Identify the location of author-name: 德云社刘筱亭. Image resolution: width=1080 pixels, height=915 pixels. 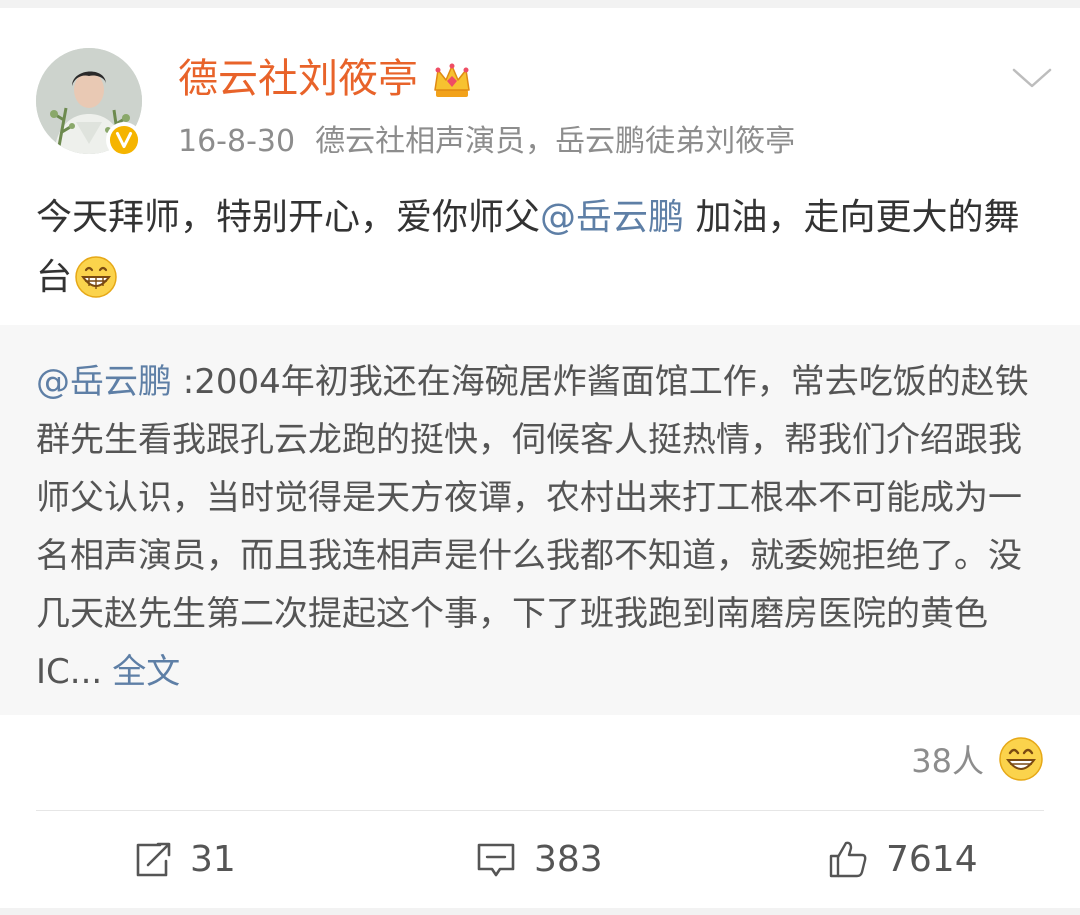
(298, 79).